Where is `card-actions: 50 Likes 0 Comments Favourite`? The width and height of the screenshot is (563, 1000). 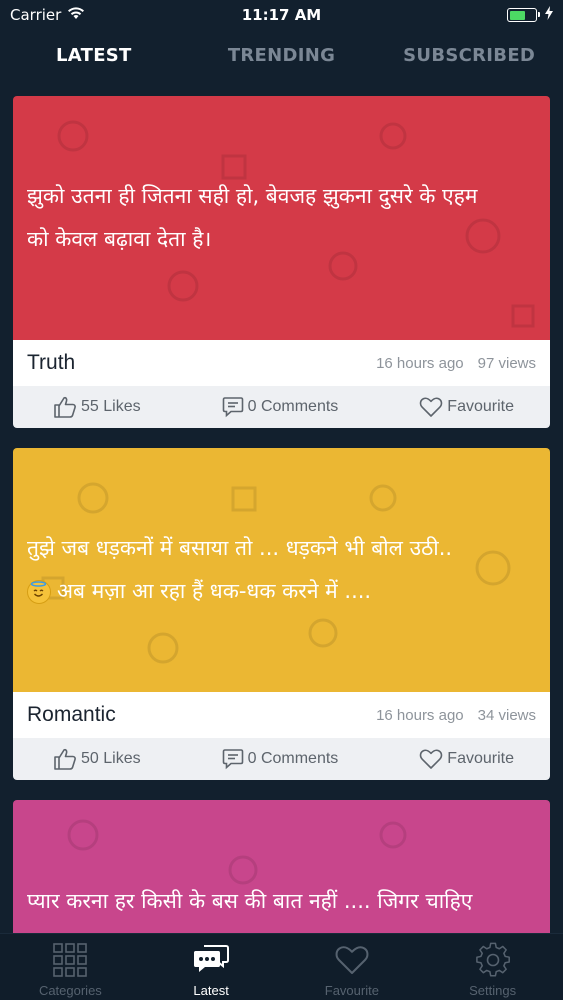
card-actions: 50 Likes 0 Comments Favourite is located at coordinates (281, 759).